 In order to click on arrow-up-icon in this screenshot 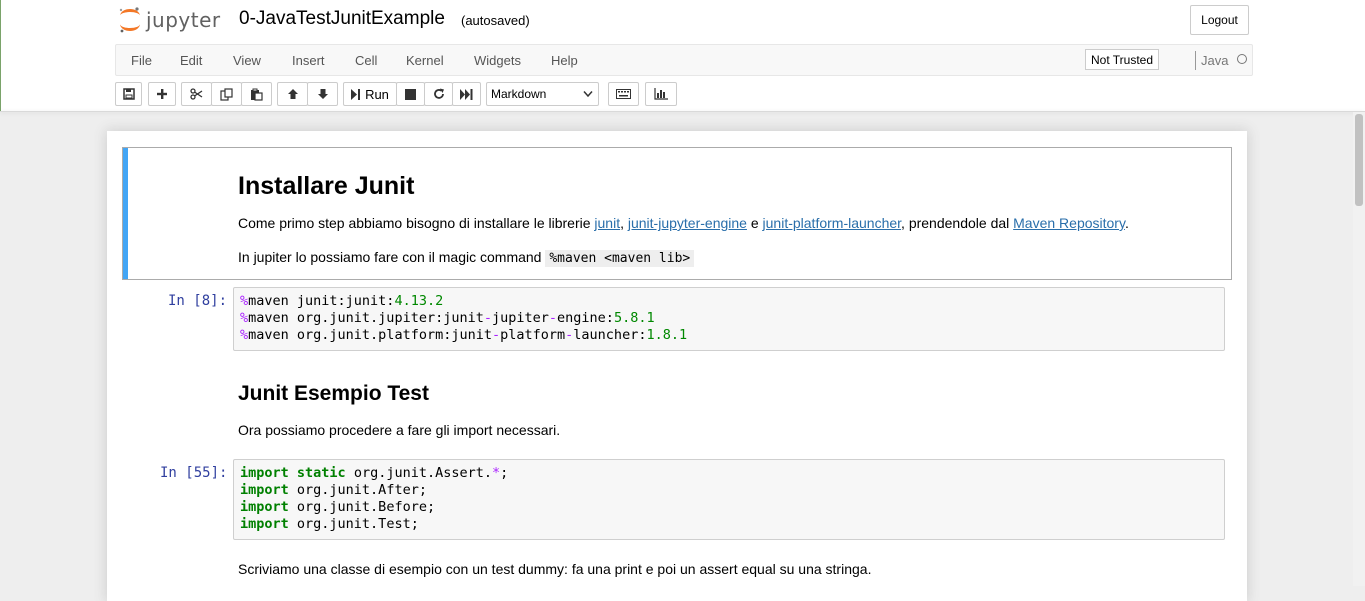, I will do `click(292, 94)`.